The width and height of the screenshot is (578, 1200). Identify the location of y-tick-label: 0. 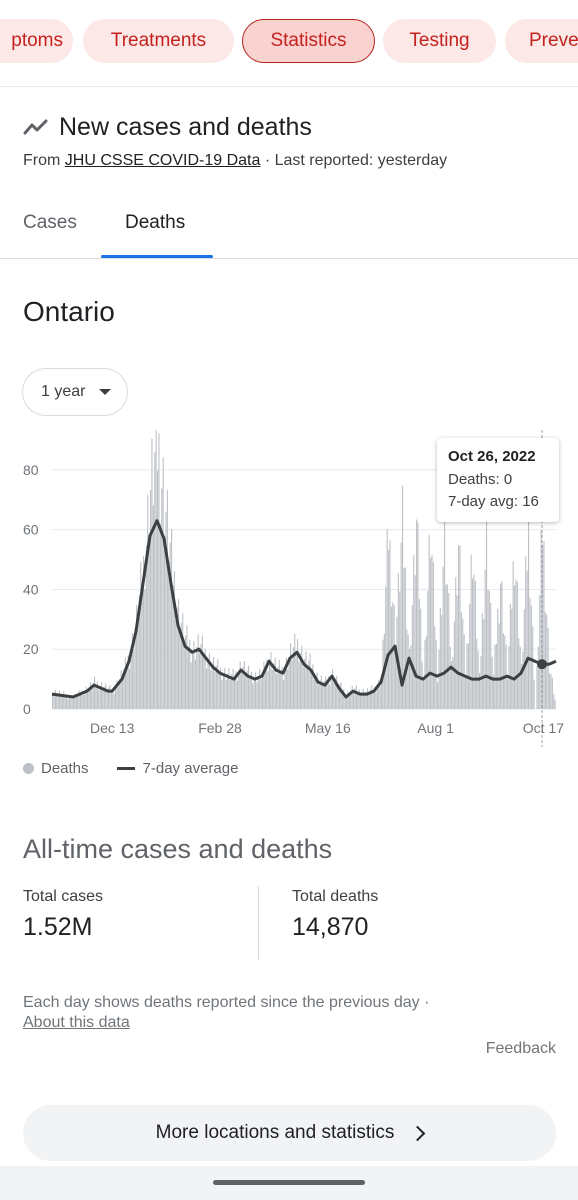
(27, 709).